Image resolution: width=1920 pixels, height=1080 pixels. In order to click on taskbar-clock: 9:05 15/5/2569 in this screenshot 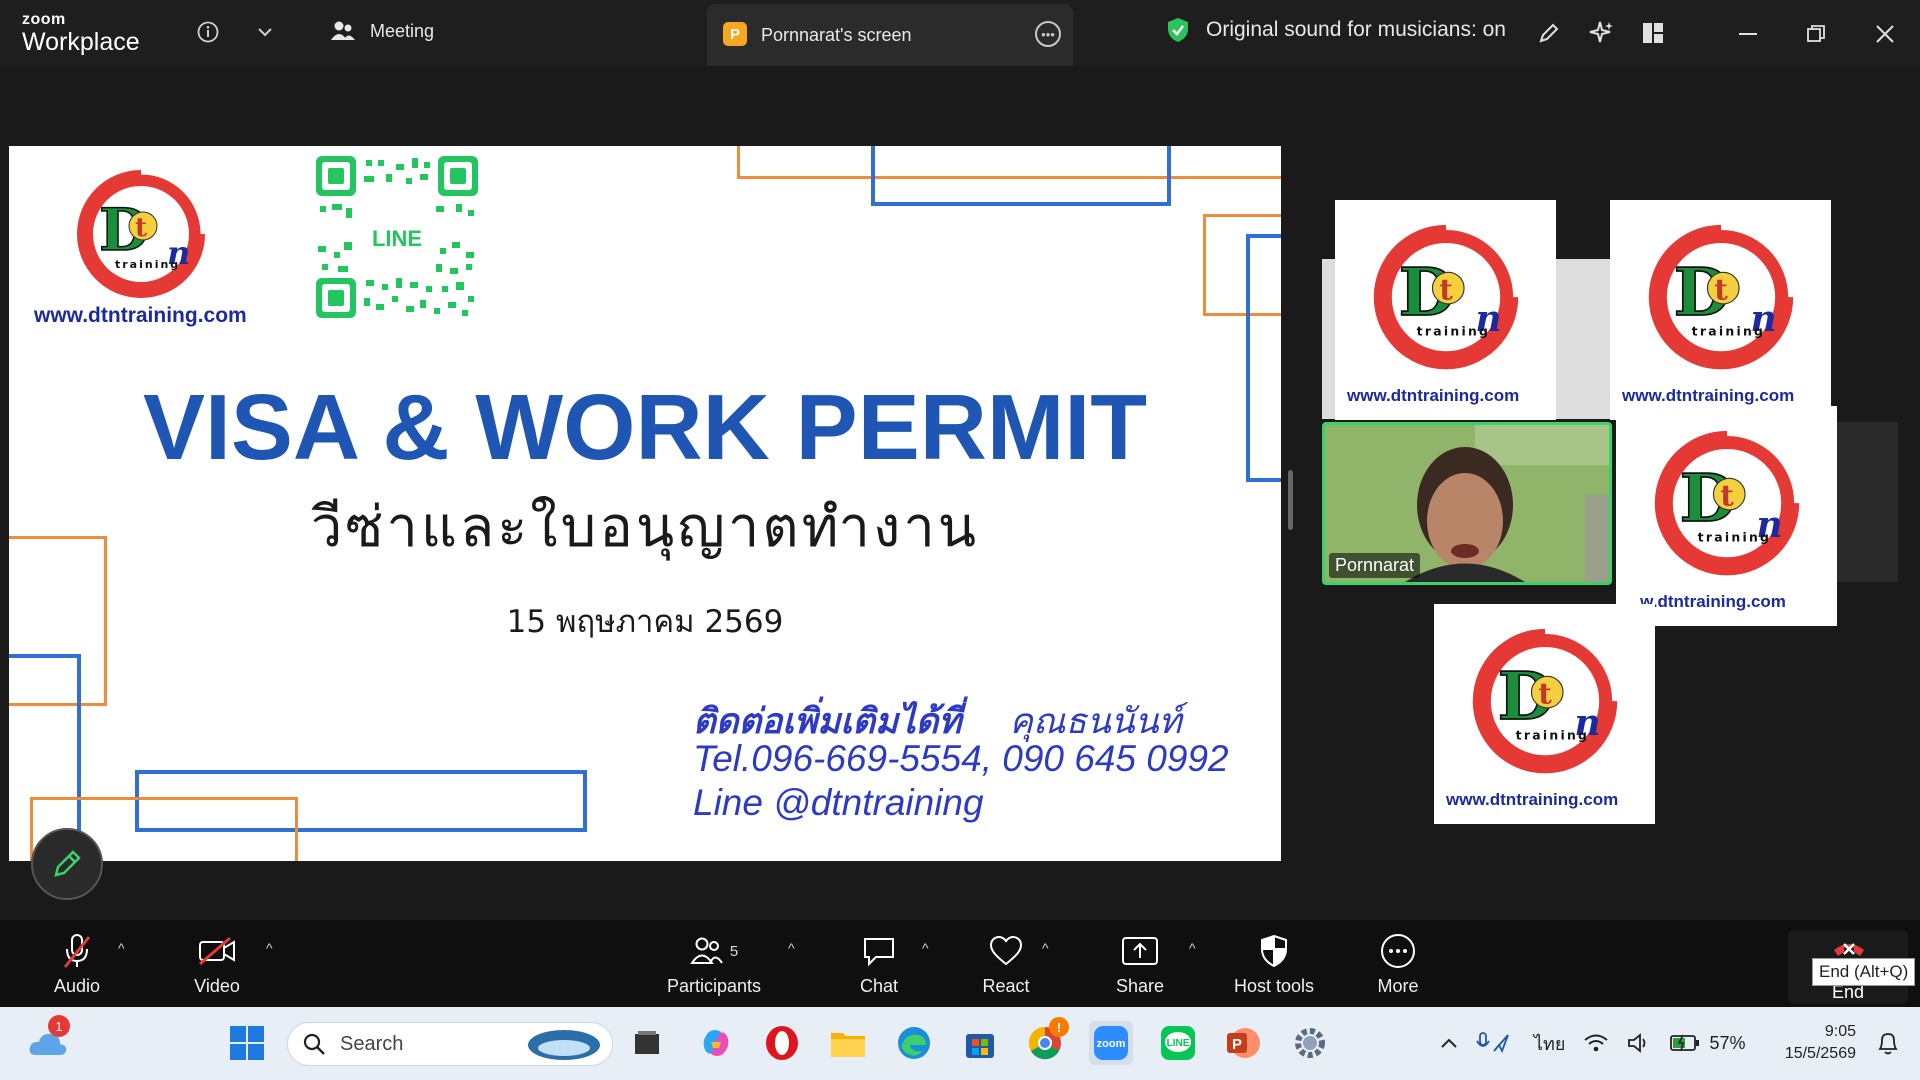, I will do `click(1812, 1043)`.